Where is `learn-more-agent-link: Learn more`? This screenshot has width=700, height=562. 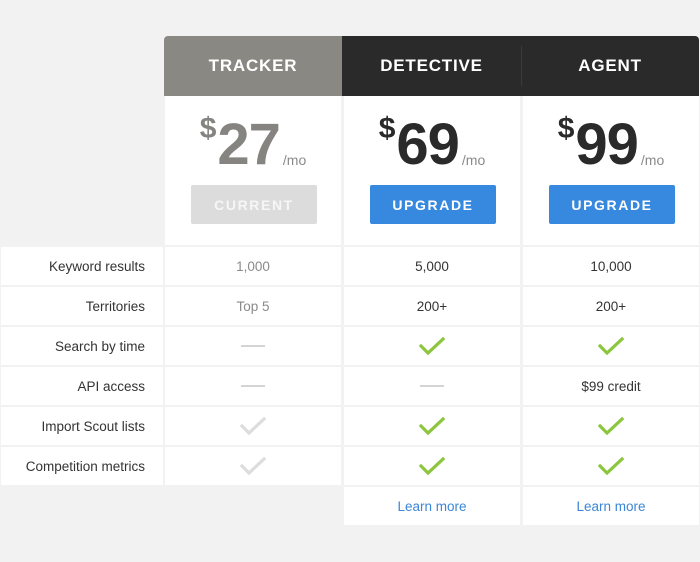
learn-more-agent-link: Learn more is located at coordinates (610, 506).